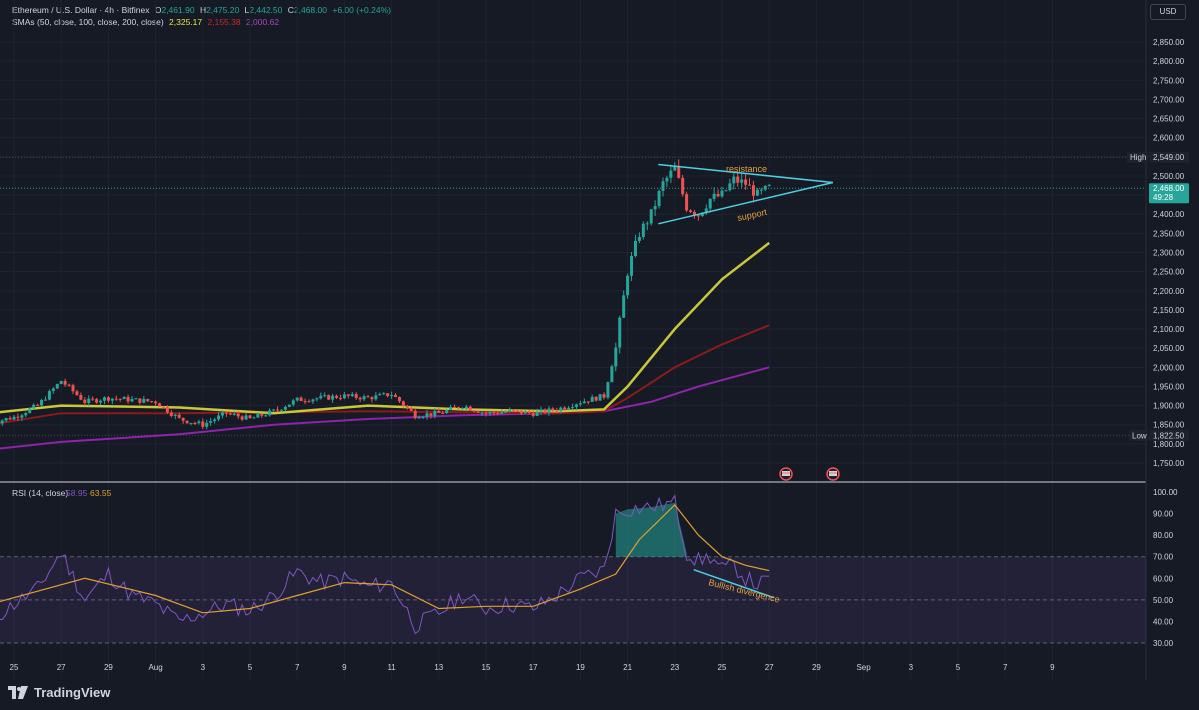 The width and height of the screenshot is (1199, 710). I want to click on rsi-tick-label: 50.00, so click(1163, 600).